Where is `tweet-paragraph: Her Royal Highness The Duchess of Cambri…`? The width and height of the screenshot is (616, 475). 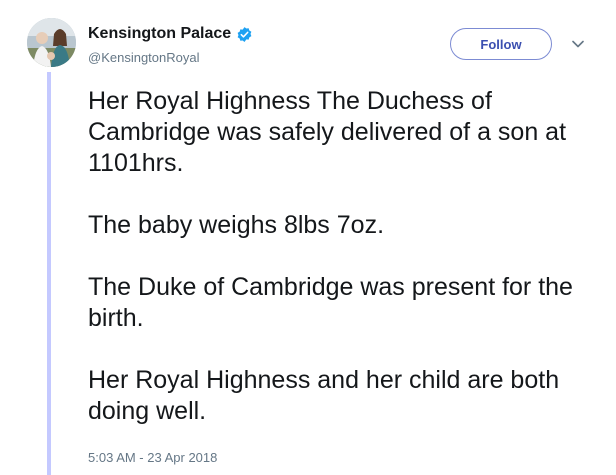 tweet-paragraph: Her Royal Highness The Duchess of Cambri… is located at coordinates (327, 132).